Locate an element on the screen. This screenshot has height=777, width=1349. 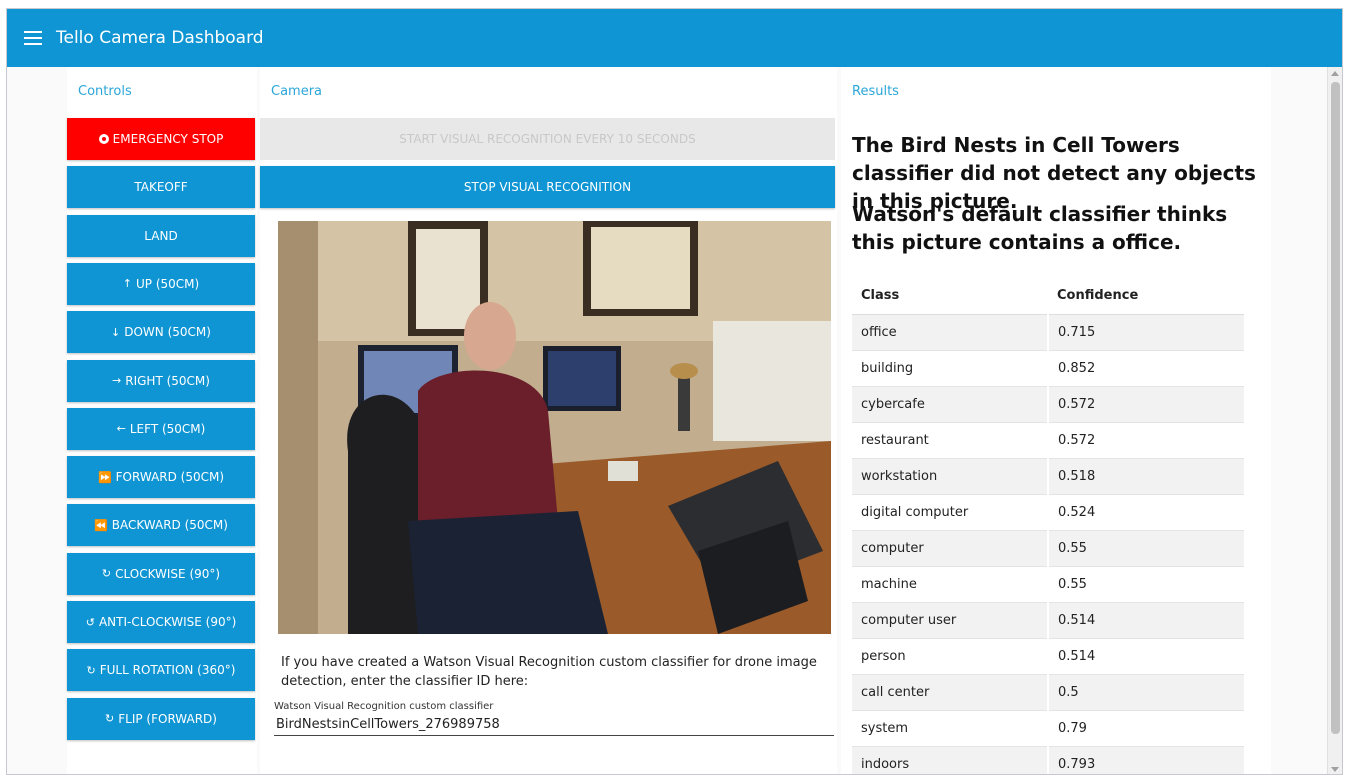
up-button: ↑ UP (50CM) is located at coordinates (161, 283).